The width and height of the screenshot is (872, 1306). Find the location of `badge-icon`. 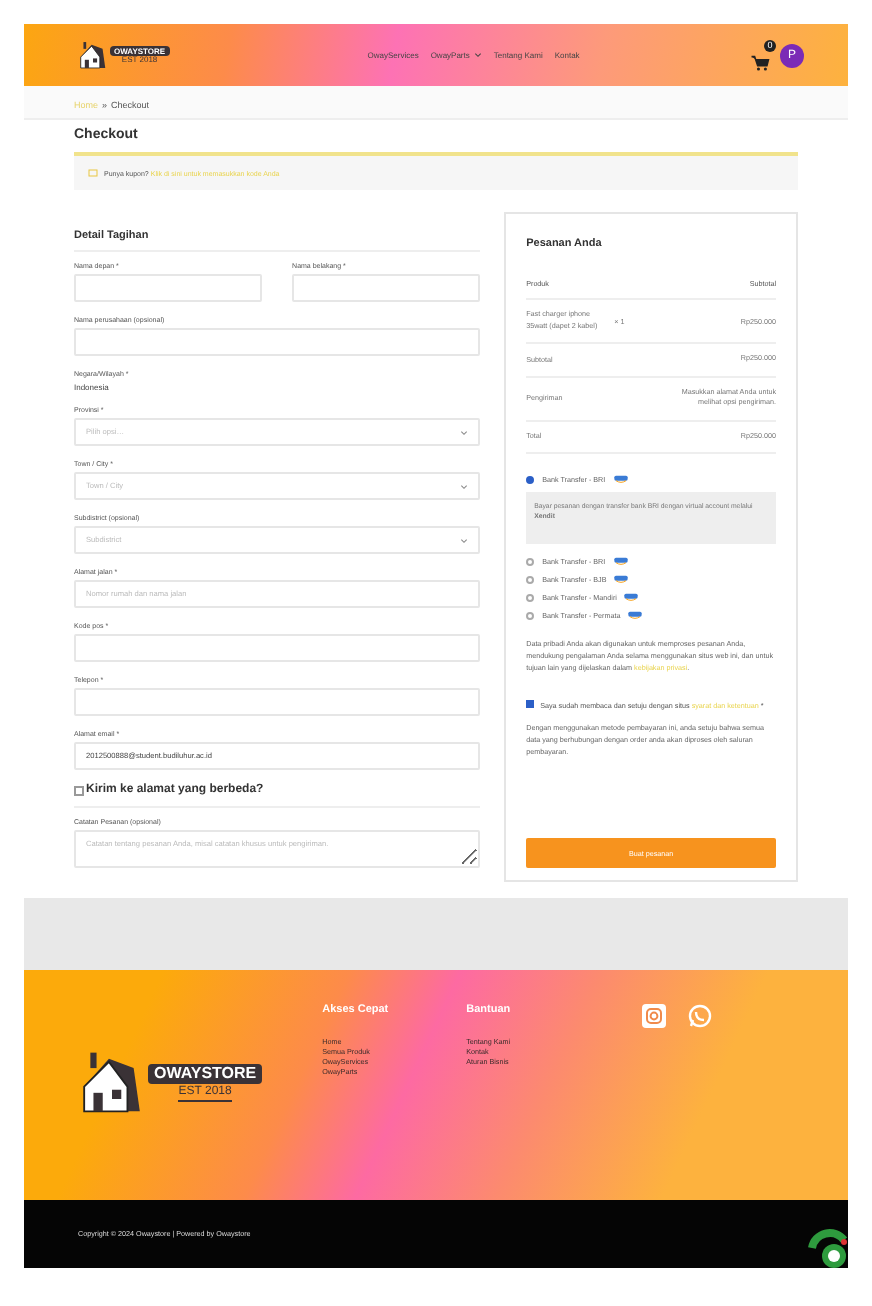

badge-icon is located at coordinates (828, 1248).